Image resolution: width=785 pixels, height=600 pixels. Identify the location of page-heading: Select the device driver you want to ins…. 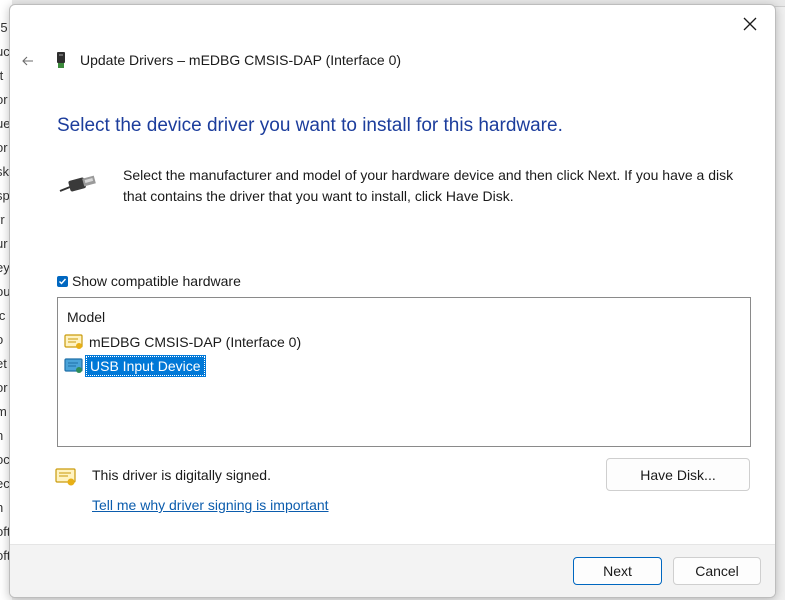
(310, 125).